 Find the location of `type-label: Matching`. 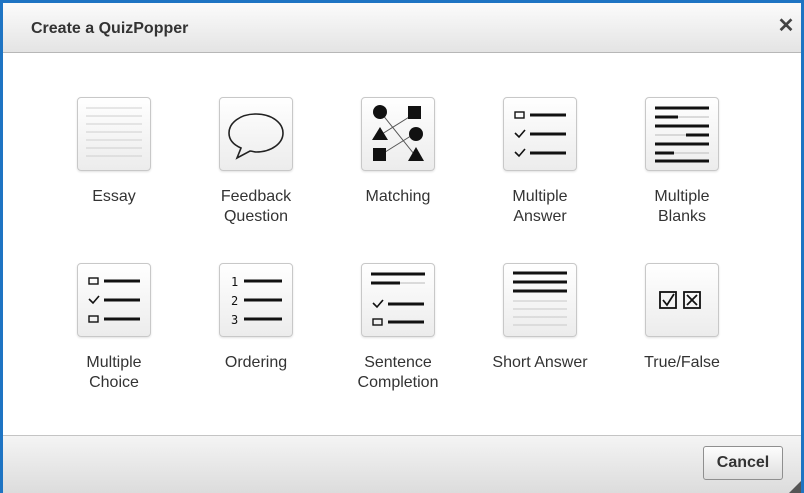

type-label: Matching is located at coordinates (398, 196).